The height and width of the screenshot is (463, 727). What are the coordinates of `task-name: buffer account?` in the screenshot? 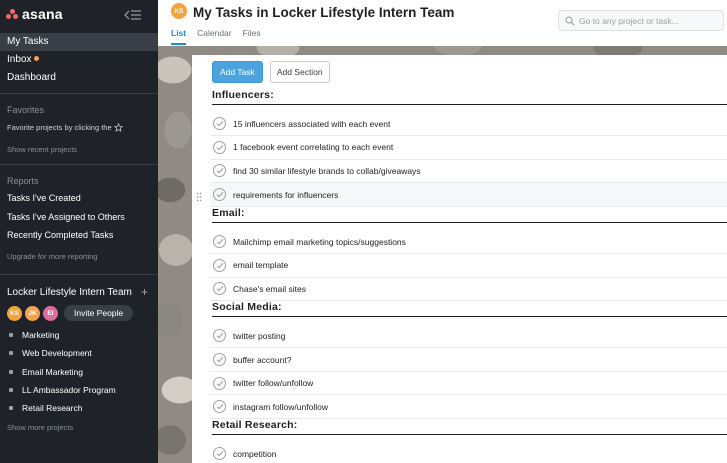 It's located at (262, 360).